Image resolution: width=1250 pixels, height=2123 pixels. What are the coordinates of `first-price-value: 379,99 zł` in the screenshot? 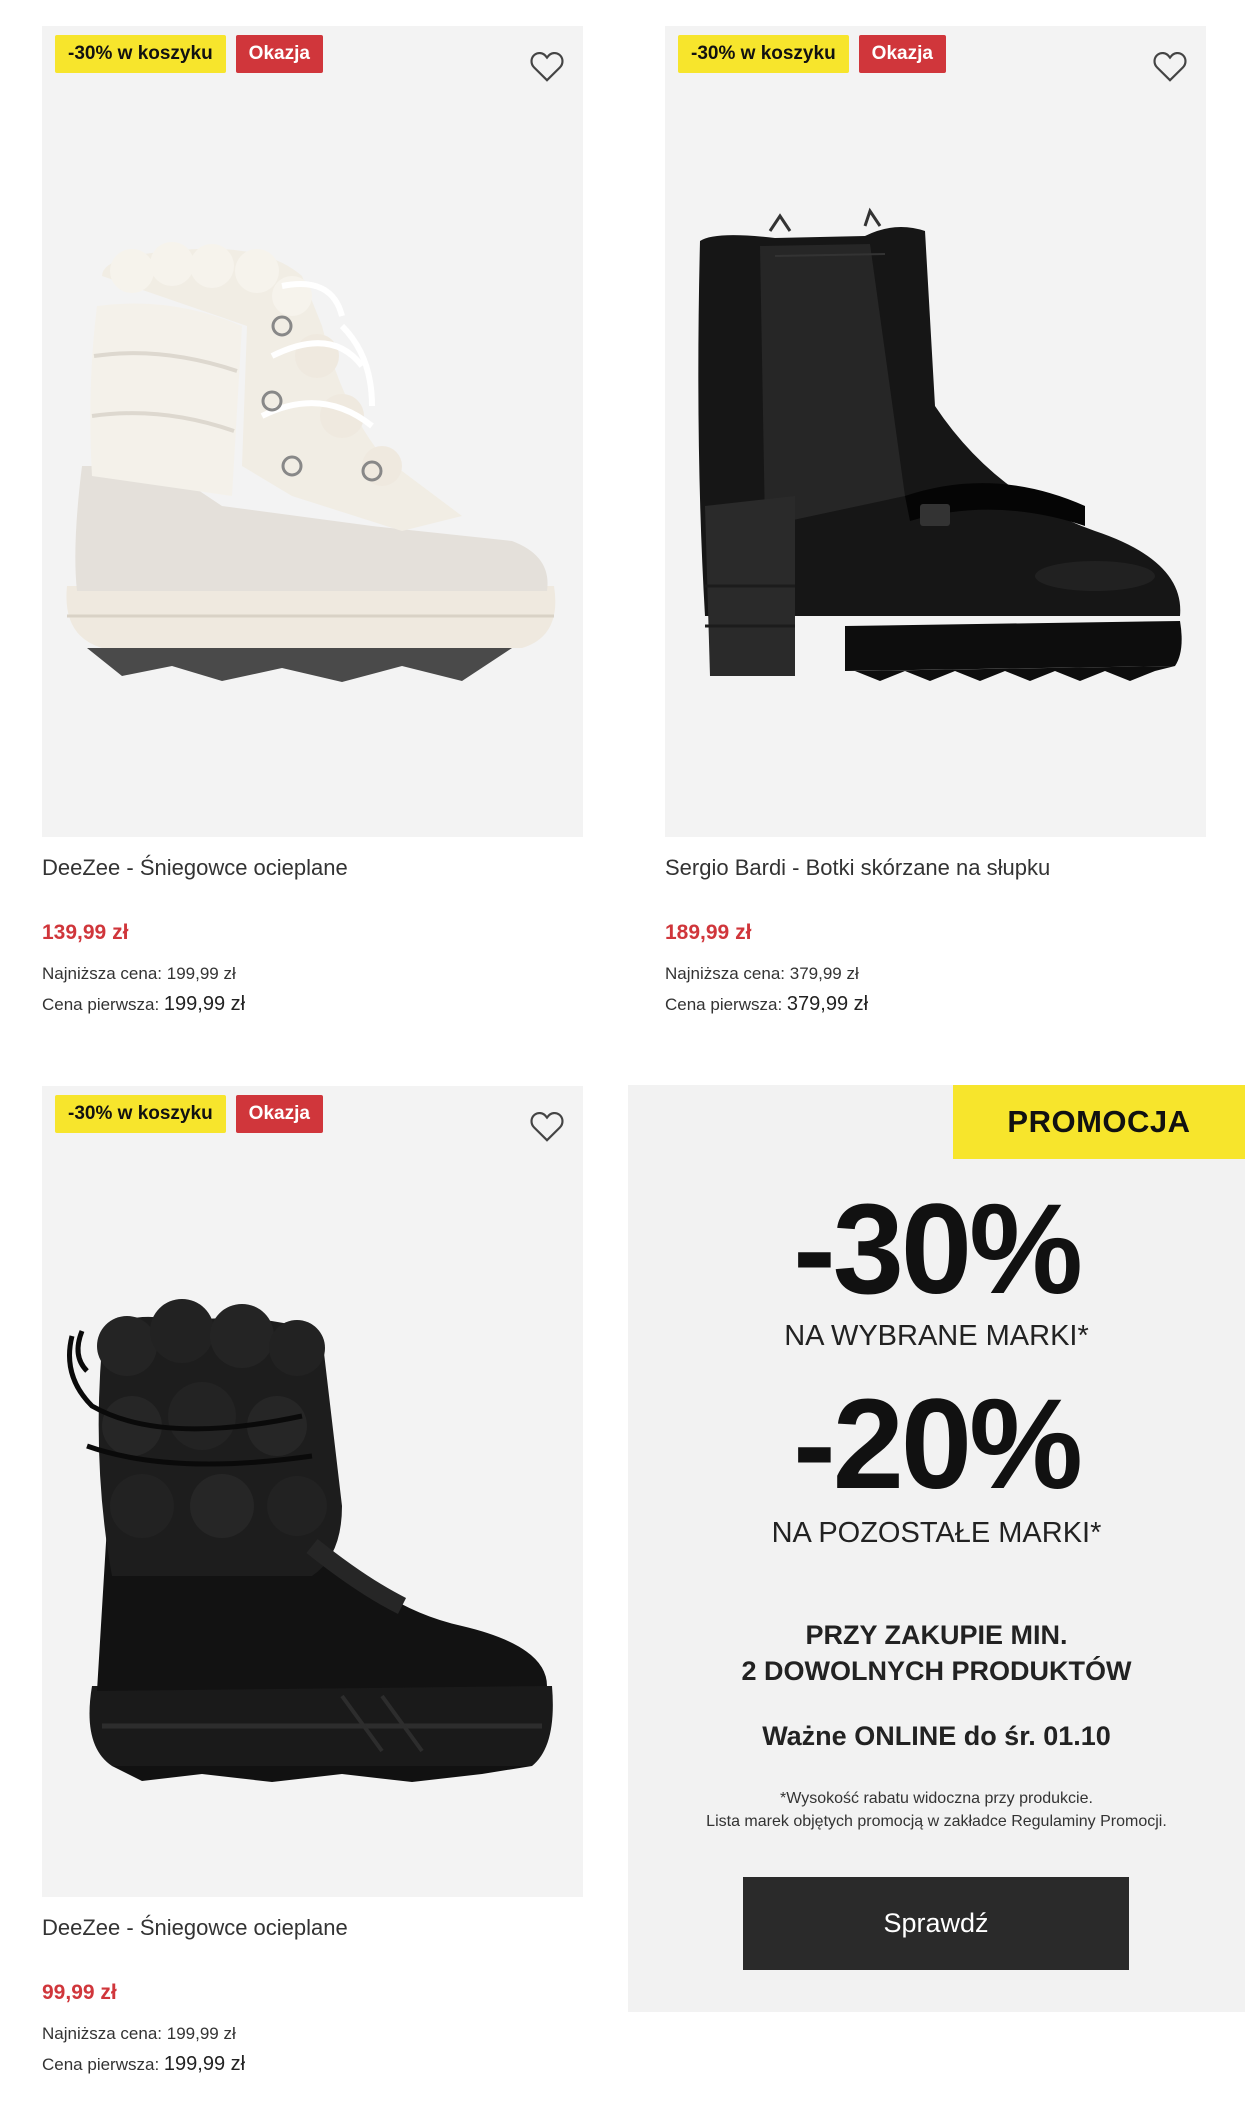 It's located at (827, 1004).